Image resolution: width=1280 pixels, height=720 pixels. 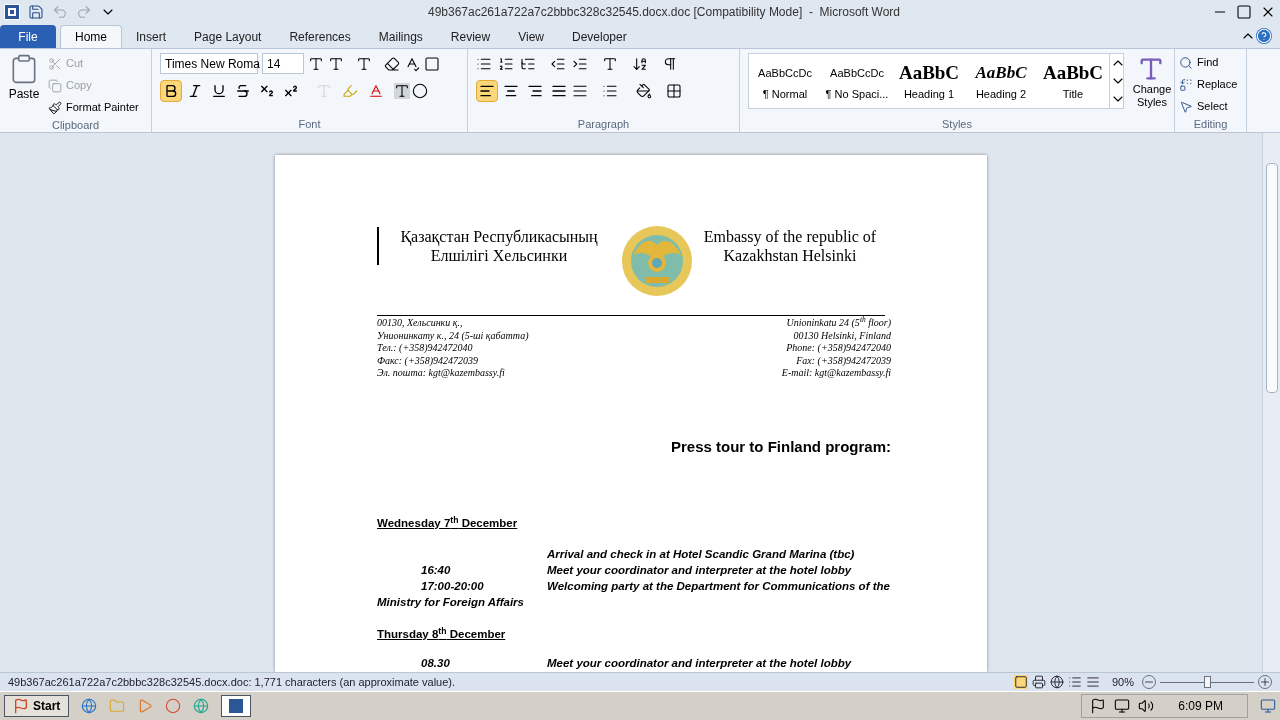 I want to click on vertical-scrollbar, so click(x=1271, y=402).